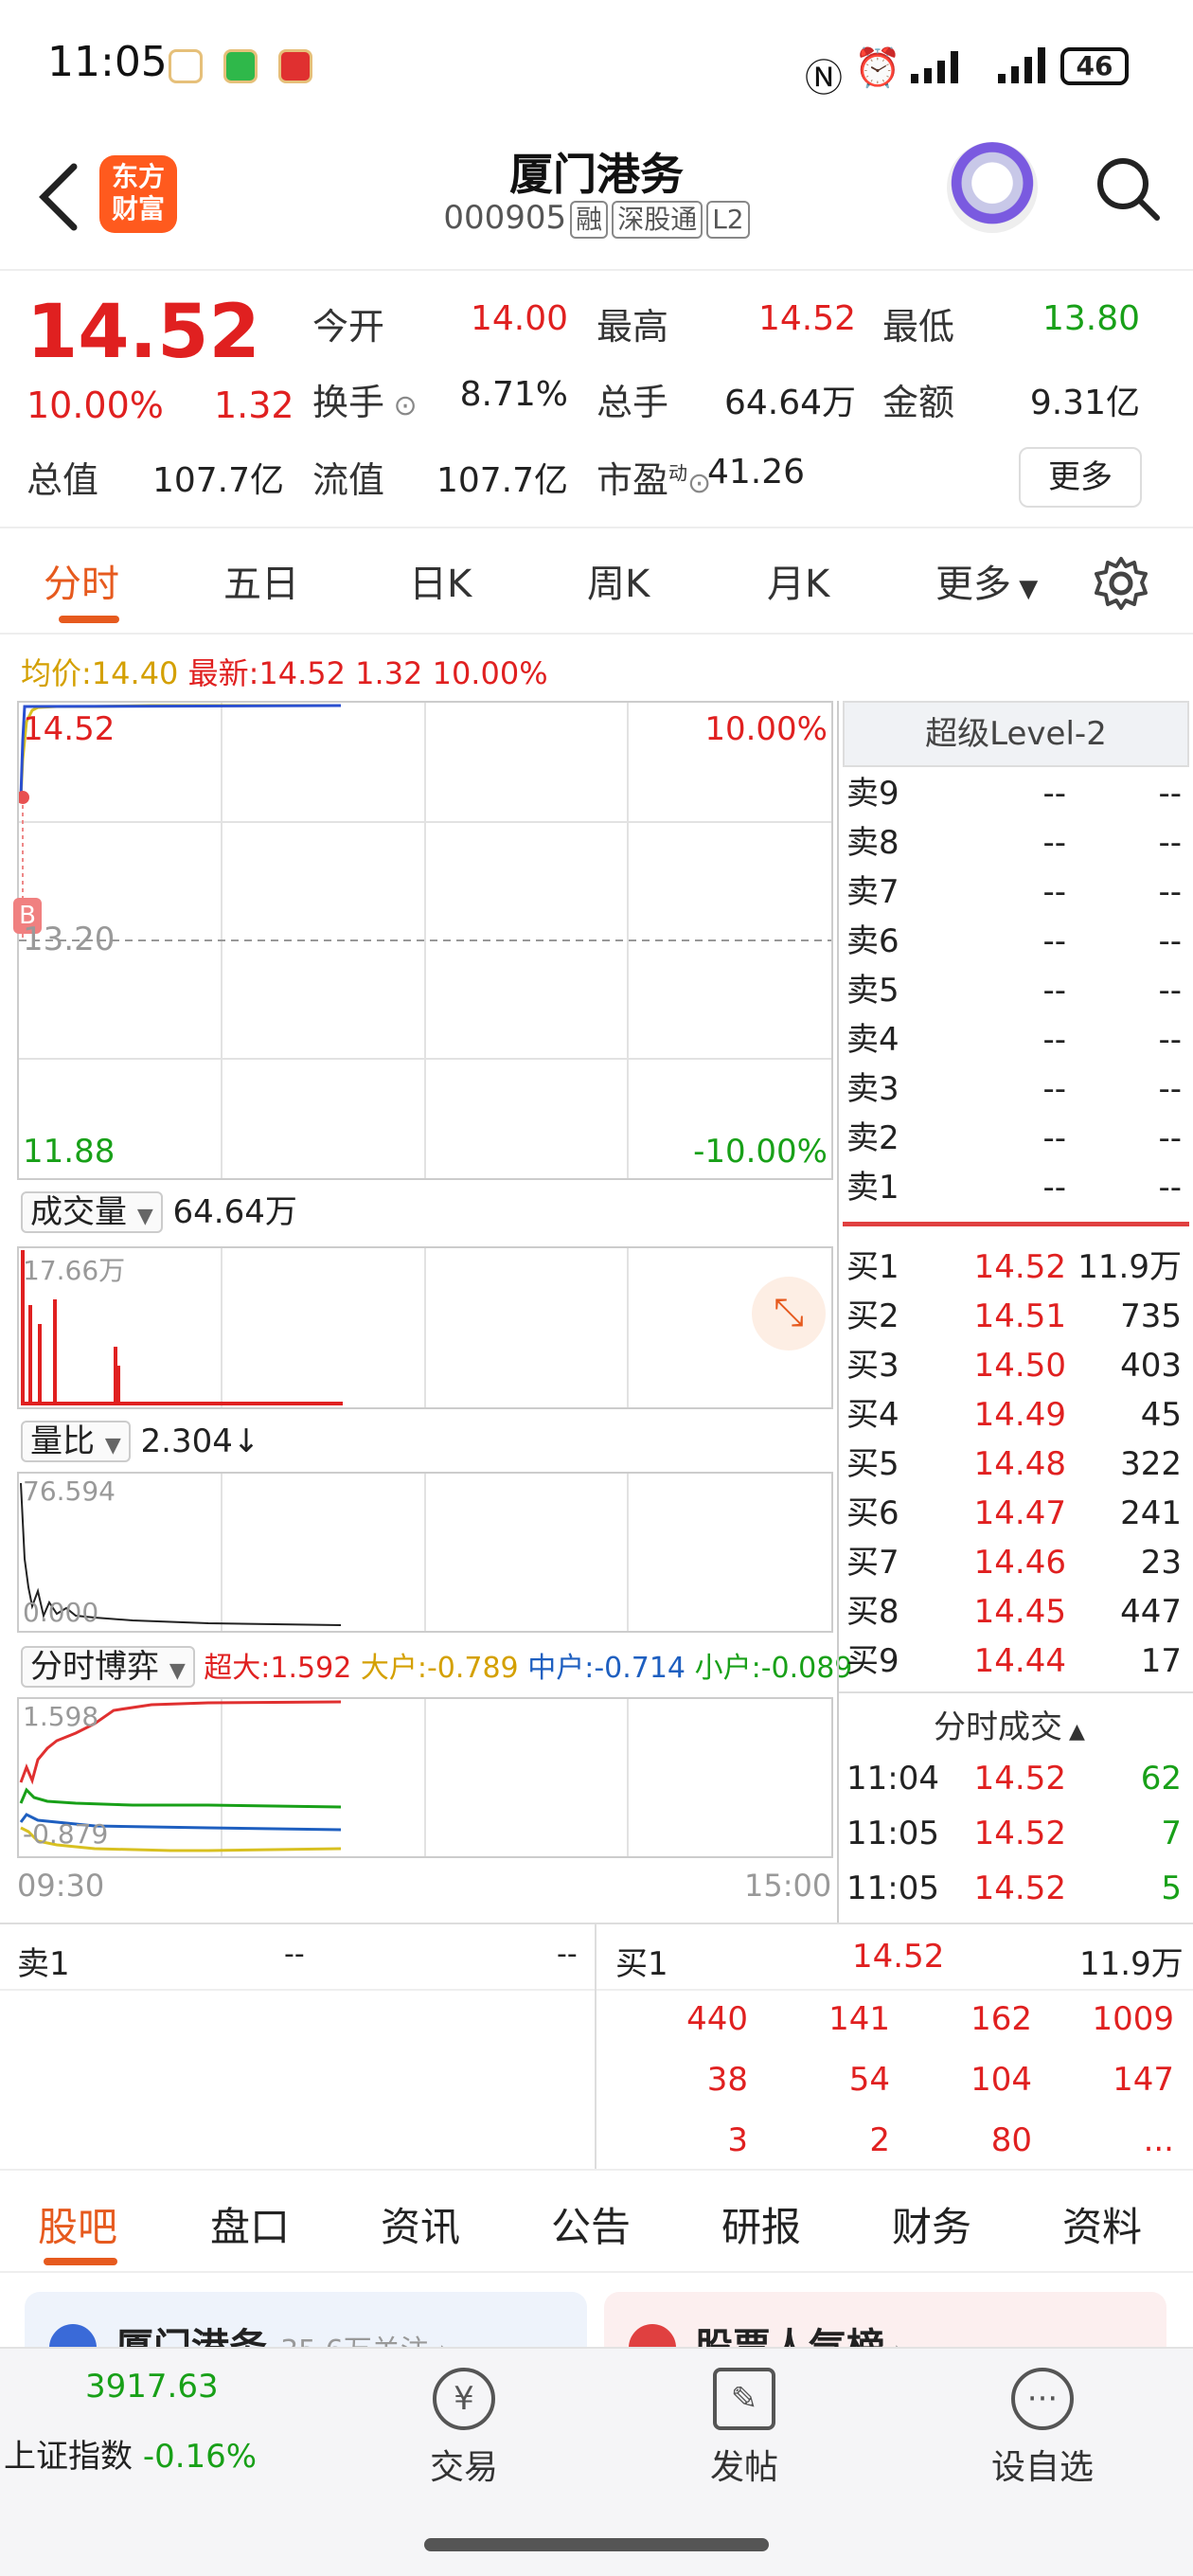 Image resolution: width=1193 pixels, height=2576 pixels. Describe the element at coordinates (76, 1441) in the screenshot. I see `ratio-indicator-dropdown: 量比 ▼` at that location.